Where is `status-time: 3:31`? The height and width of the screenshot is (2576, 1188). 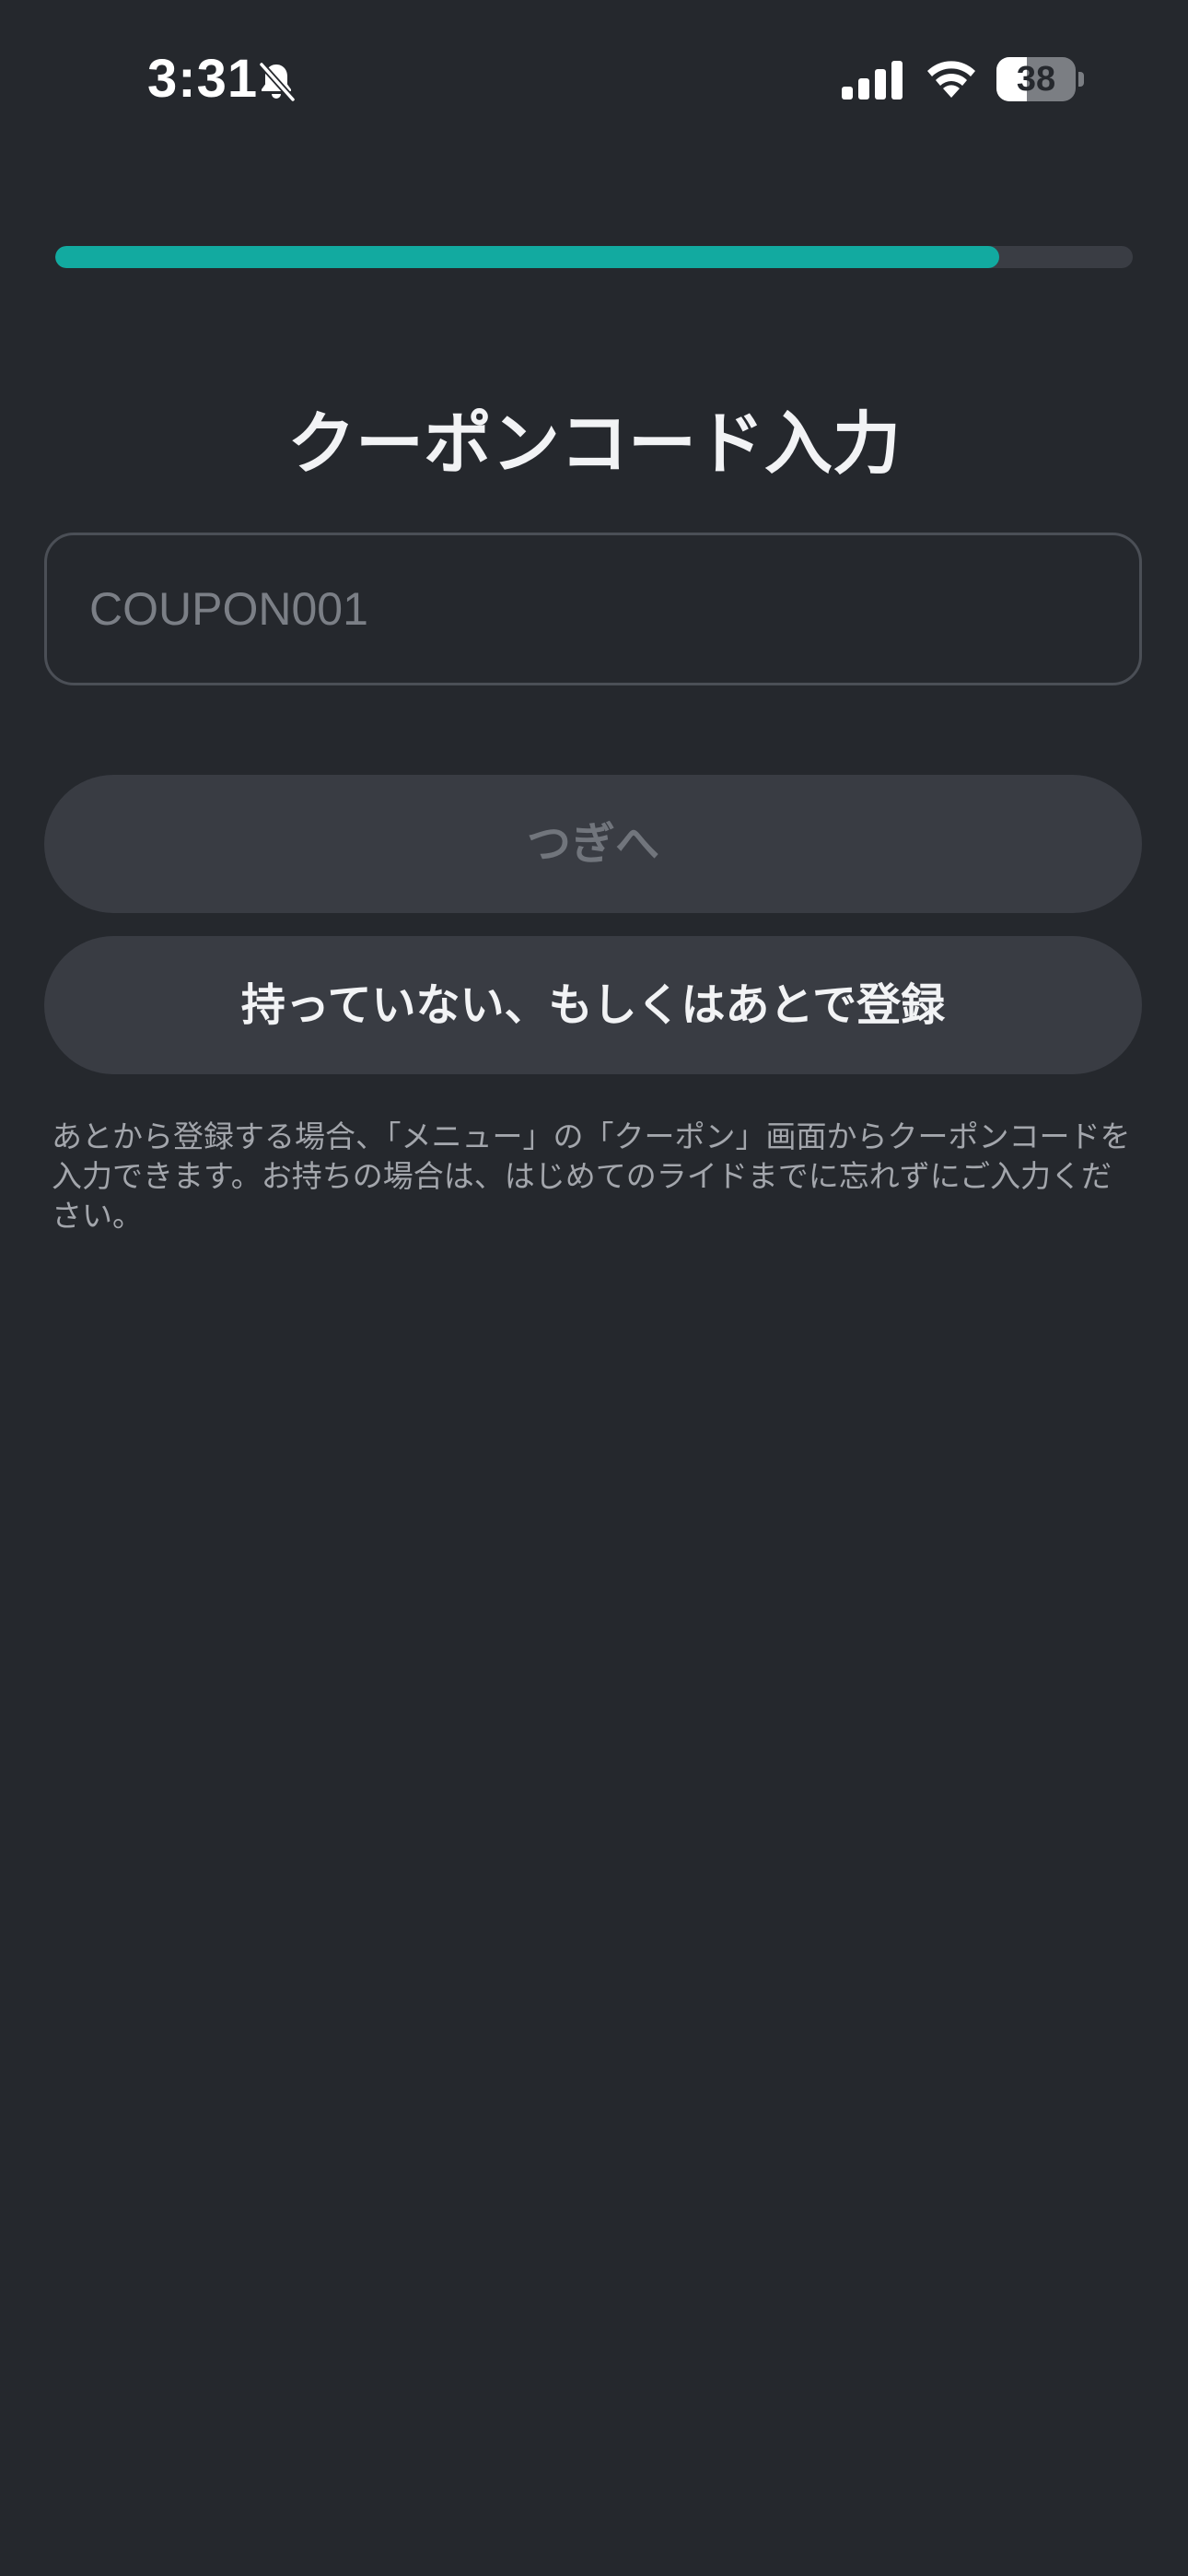
status-time: 3:31 is located at coordinates (203, 79).